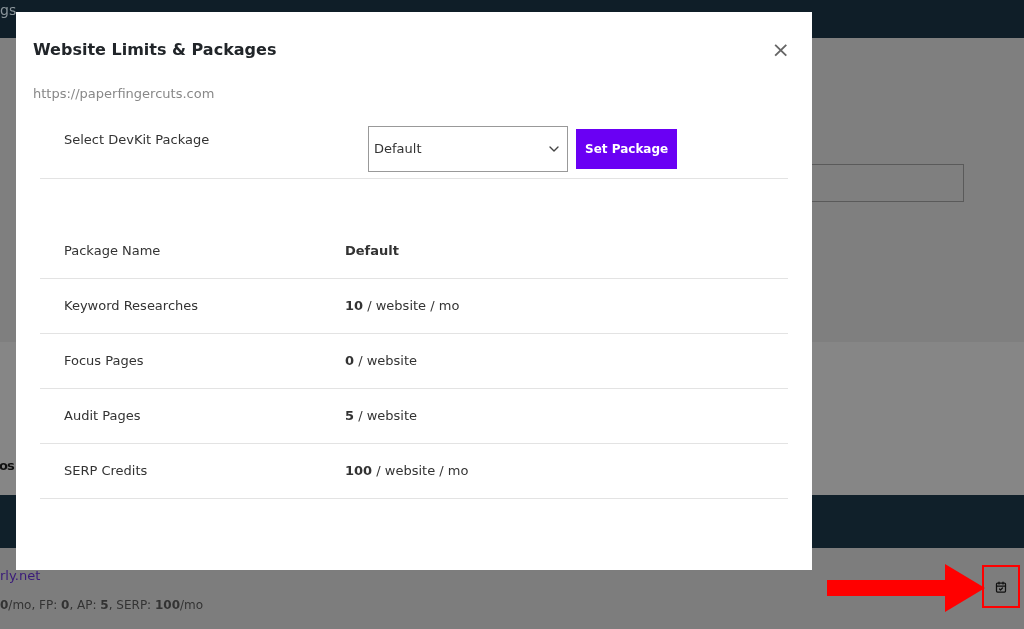  I want to click on dialog-title: Website Limits & Packages, so click(155, 50).